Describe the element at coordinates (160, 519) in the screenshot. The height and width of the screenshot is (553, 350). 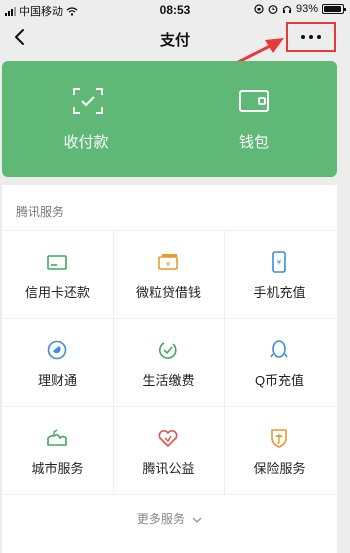
I see `more-services-label: 更多服务` at that location.